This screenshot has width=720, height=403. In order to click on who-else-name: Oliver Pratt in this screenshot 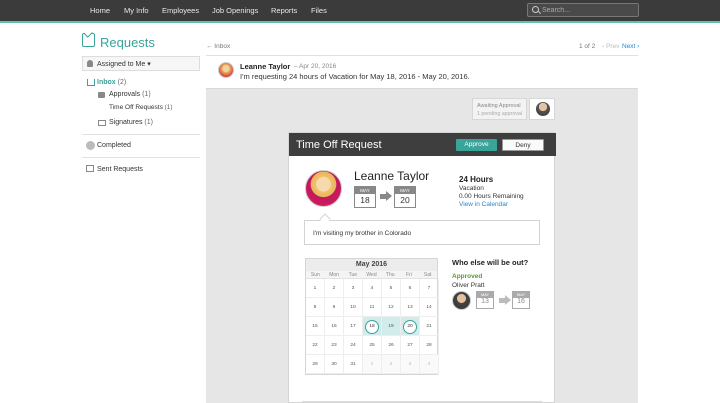, I will do `click(468, 285)`.